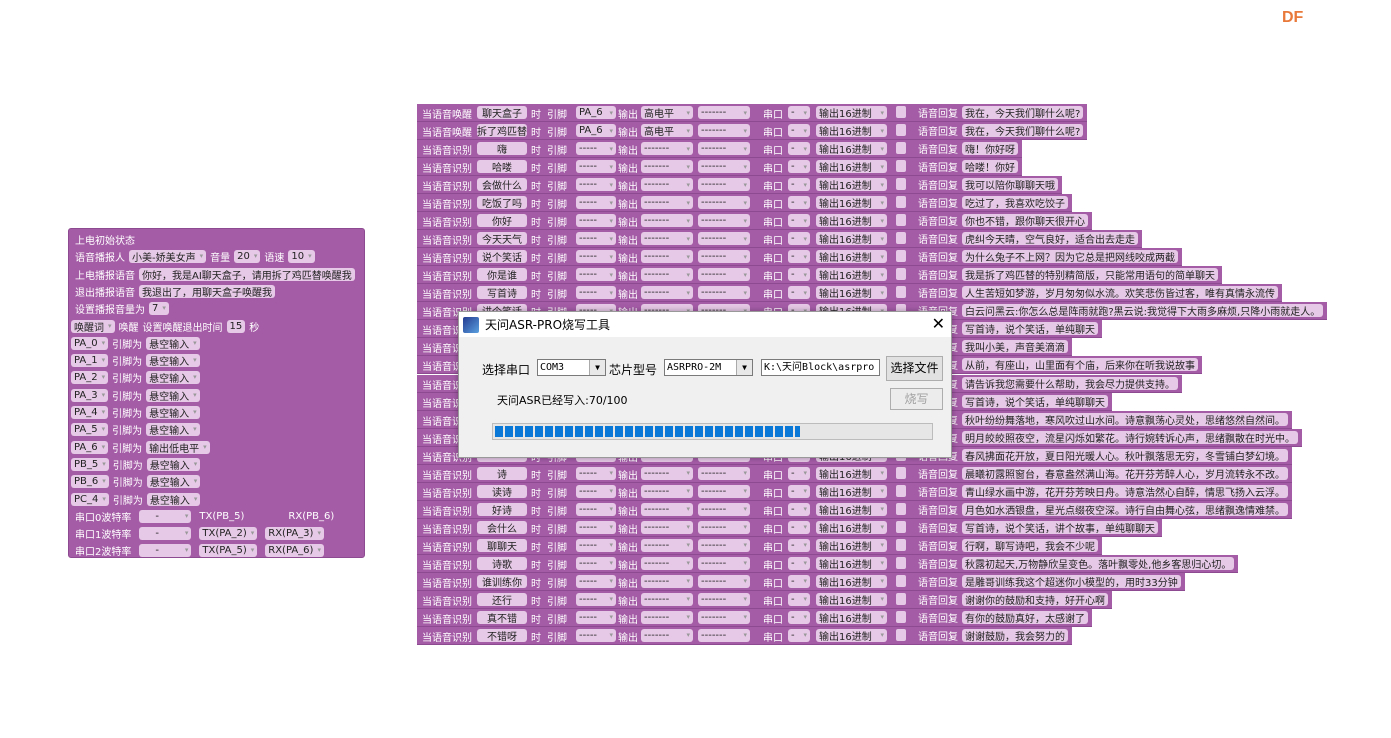 Image resolution: width=1391 pixels, height=738 pixels. What do you see at coordinates (1050, 239) in the screenshot?
I see `reply-text-field: 虎纠今天晴，空气良好，适合出去走走` at bounding box center [1050, 239].